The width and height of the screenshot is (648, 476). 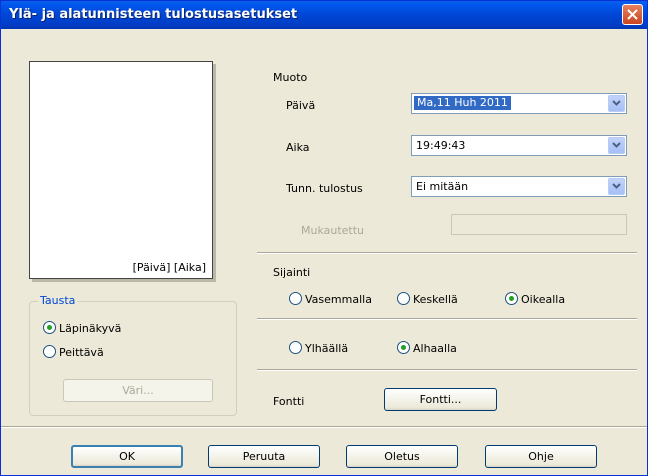 I want to click on footer-separator, so click(x=324, y=427).